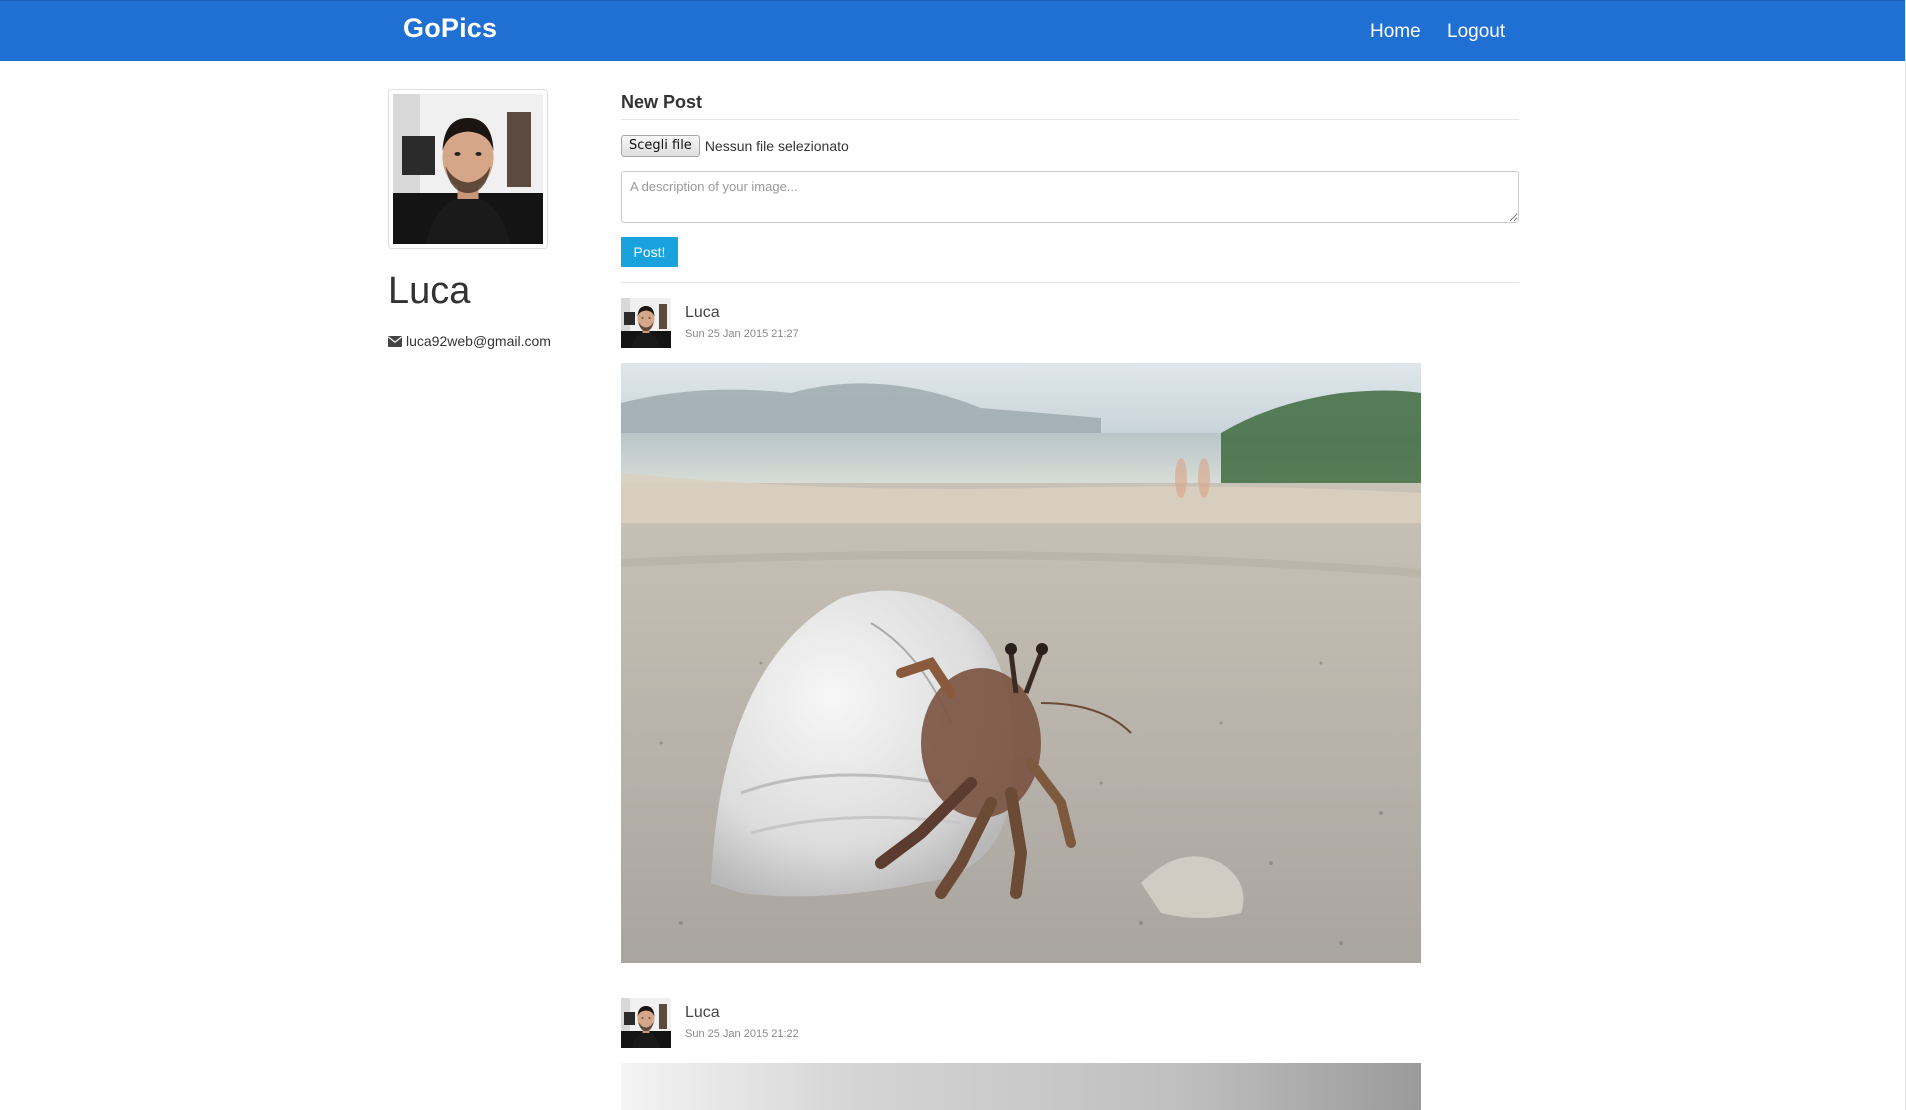 This screenshot has width=1906, height=1110. What do you see at coordinates (1070, 197) in the screenshot?
I see `description-textarea` at bounding box center [1070, 197].